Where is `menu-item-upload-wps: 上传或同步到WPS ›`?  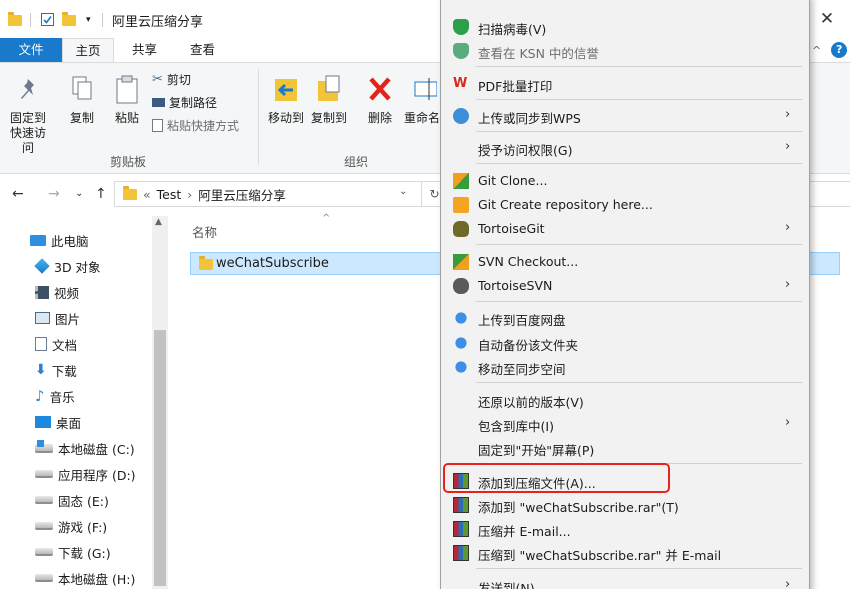 menu-item-upload-wps: 上传或同步到WPS › is located at coordinates (625, 116).